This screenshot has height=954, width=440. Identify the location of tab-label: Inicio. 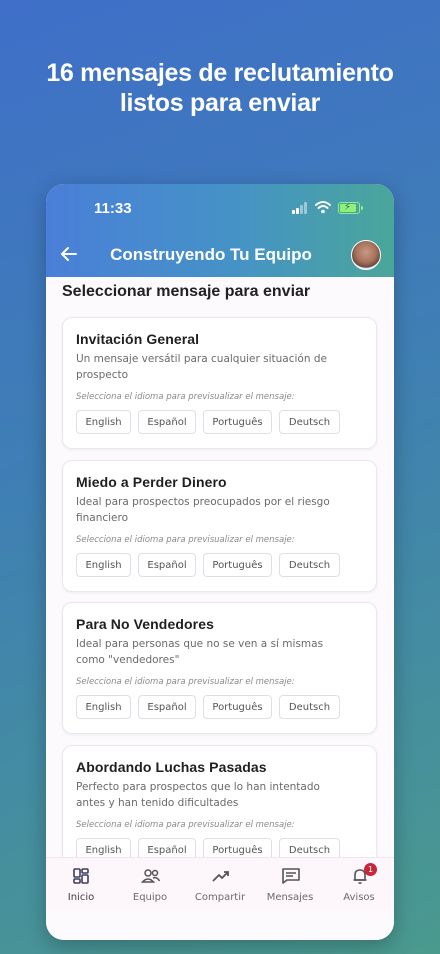
(81, 897).